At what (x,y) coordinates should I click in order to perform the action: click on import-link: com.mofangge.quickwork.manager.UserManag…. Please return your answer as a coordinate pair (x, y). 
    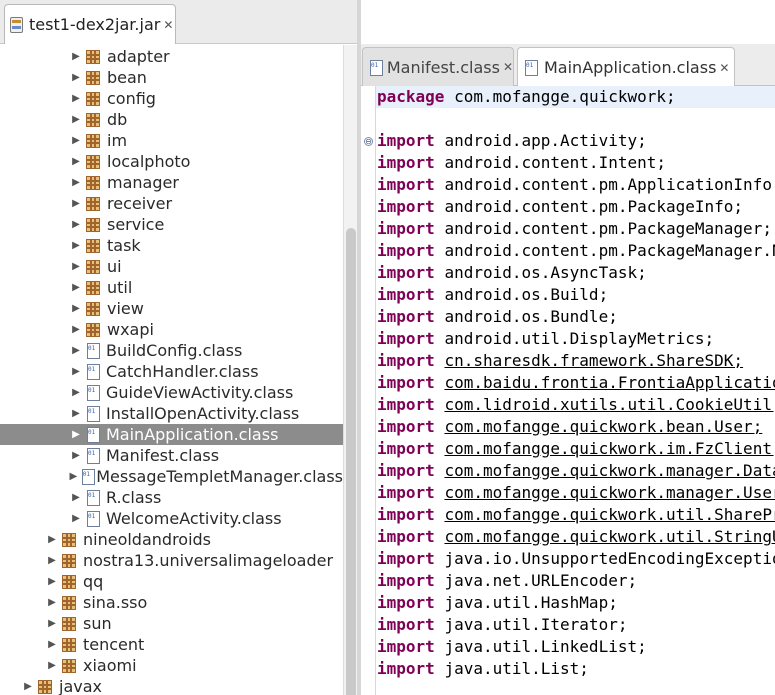
    Looking at the image, I should click on (609, 492).